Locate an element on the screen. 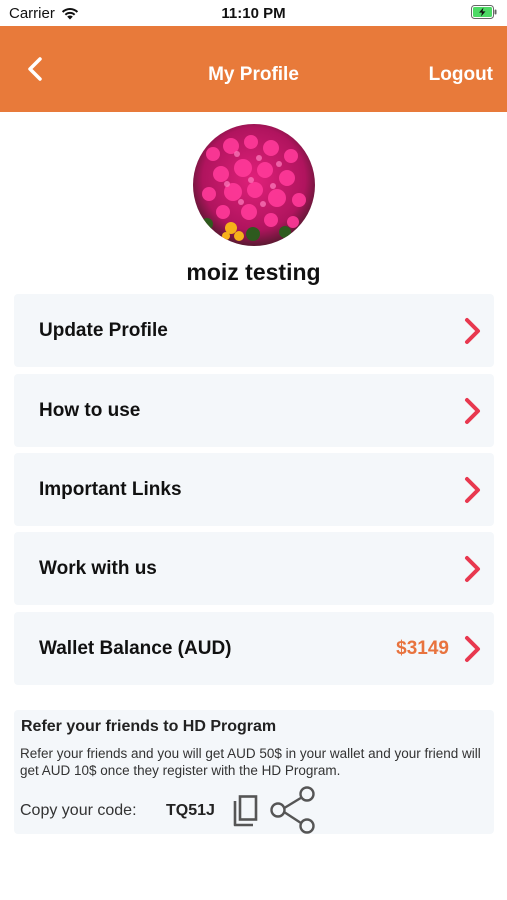  referral-code: TQ51J is located at coordinates (190, 811).